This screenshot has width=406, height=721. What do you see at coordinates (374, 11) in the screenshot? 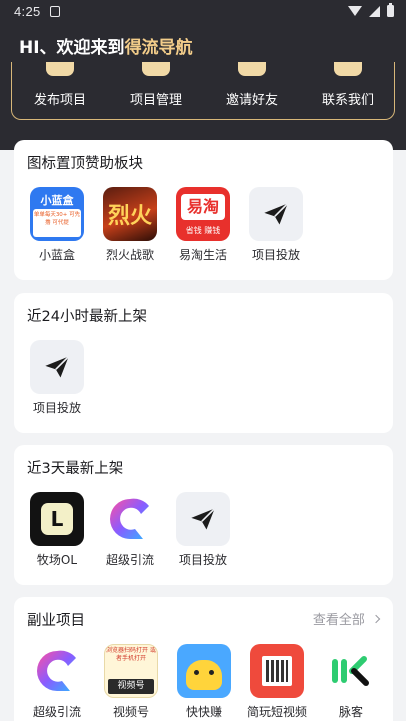
I see `signal-icon` at bounding box center [374, 11].